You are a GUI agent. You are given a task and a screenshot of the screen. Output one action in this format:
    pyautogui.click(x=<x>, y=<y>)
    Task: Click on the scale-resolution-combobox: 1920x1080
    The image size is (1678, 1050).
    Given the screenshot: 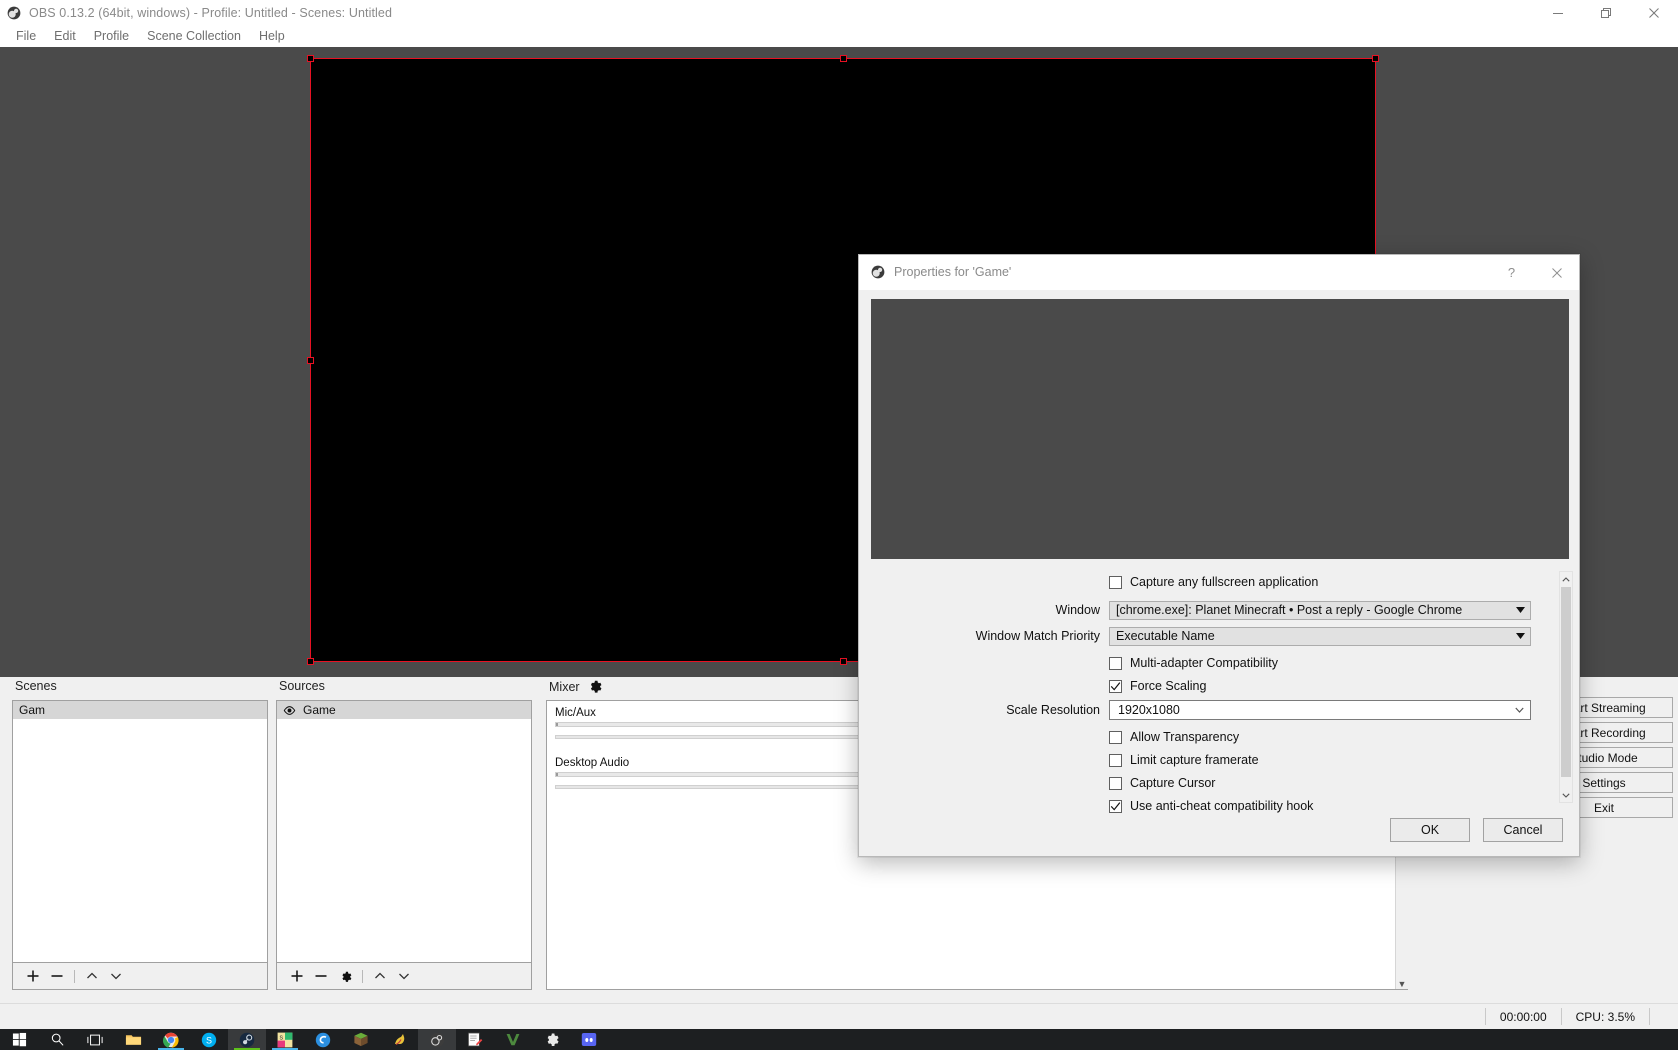 What is the action you would take?
    pyautogui.click(x=1320, y=710)
    